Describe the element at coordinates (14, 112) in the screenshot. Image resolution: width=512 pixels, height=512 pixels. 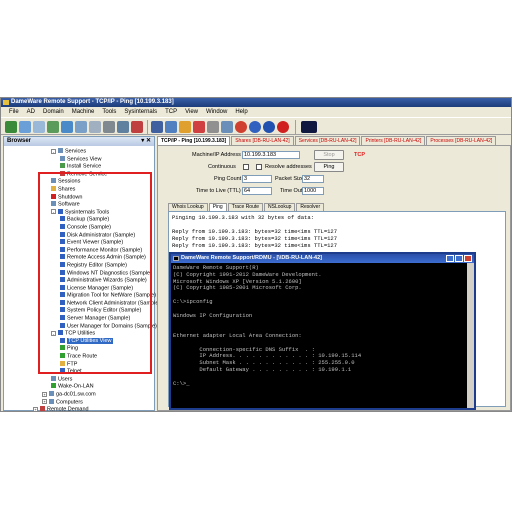
I see `menu-item: File` at that location.